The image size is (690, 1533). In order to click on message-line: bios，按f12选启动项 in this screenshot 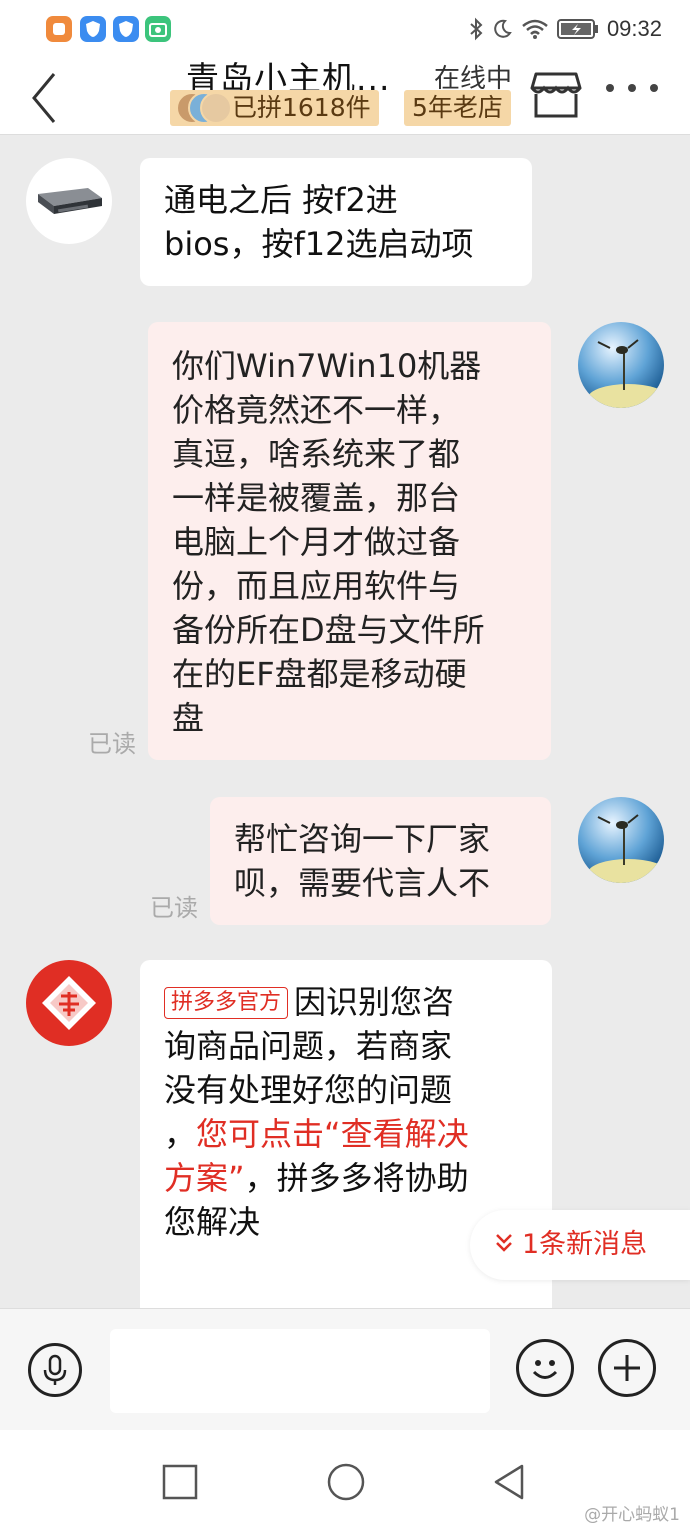, I will do `click(319, 244)`.